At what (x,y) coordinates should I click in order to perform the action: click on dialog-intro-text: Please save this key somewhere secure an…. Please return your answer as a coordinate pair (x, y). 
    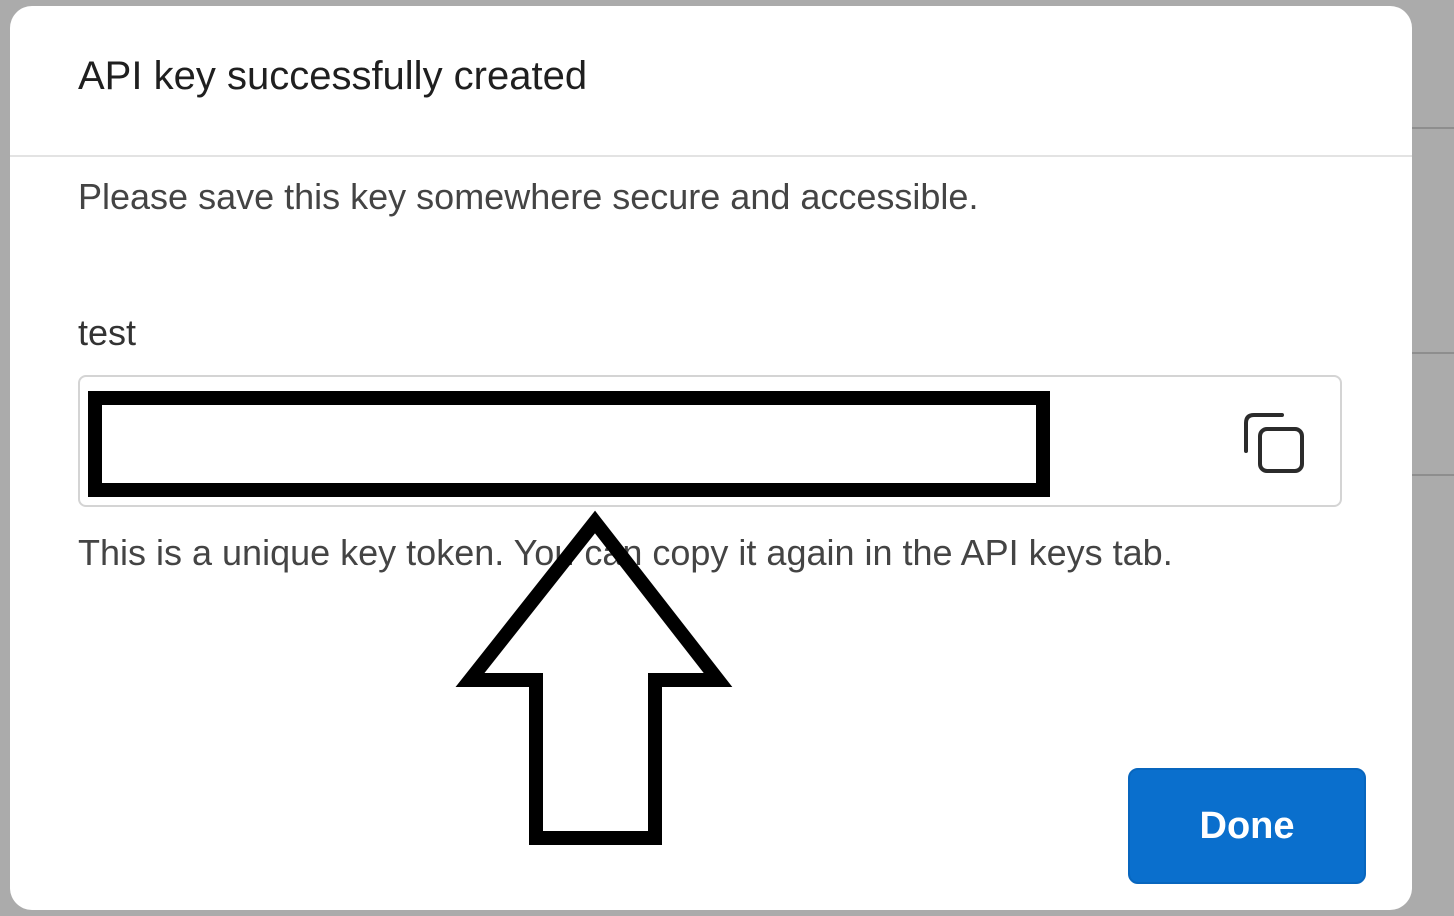
    Looking at the image, I should click on (528, 196).